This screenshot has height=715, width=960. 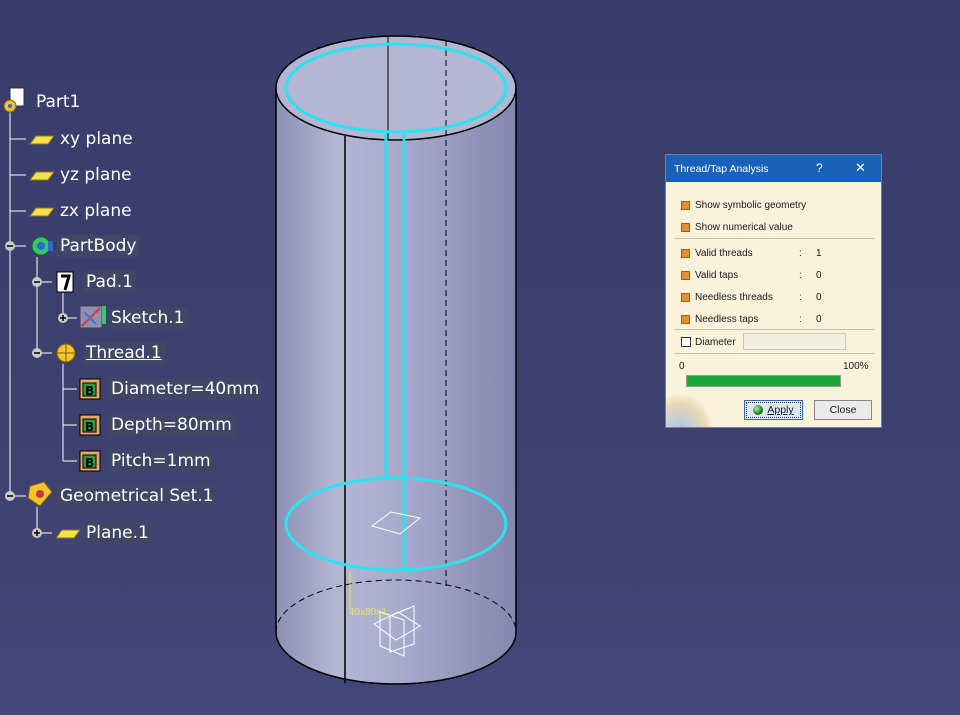 What do you see at coordinates (717, 275) in the screenshot?
I see `valid-taps-label: Valid taps` at bounding box center [717, 275].